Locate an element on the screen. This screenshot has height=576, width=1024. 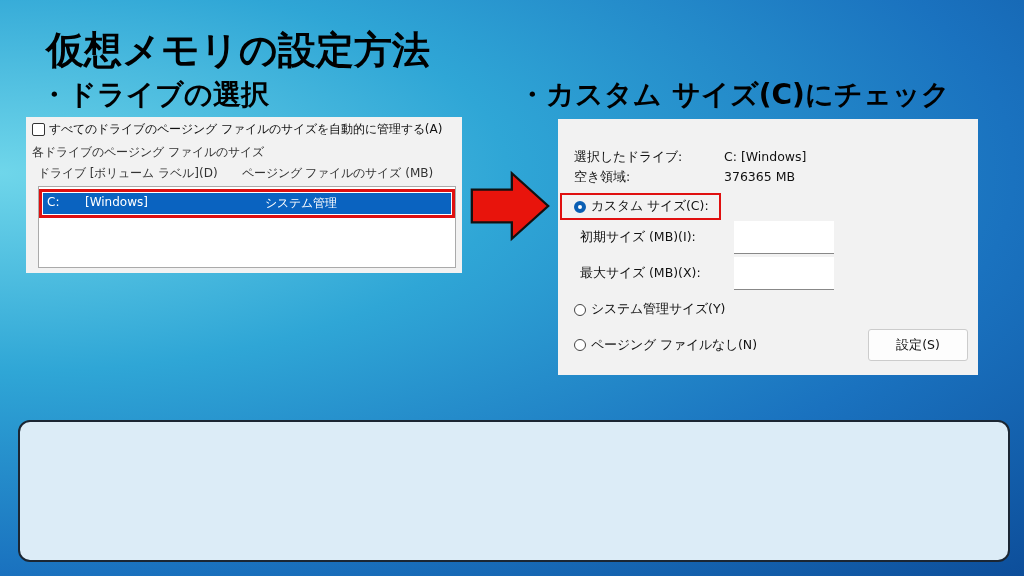
column-header: ページング ファイルのサイズ (MB) is located at coordinates (337, 174).